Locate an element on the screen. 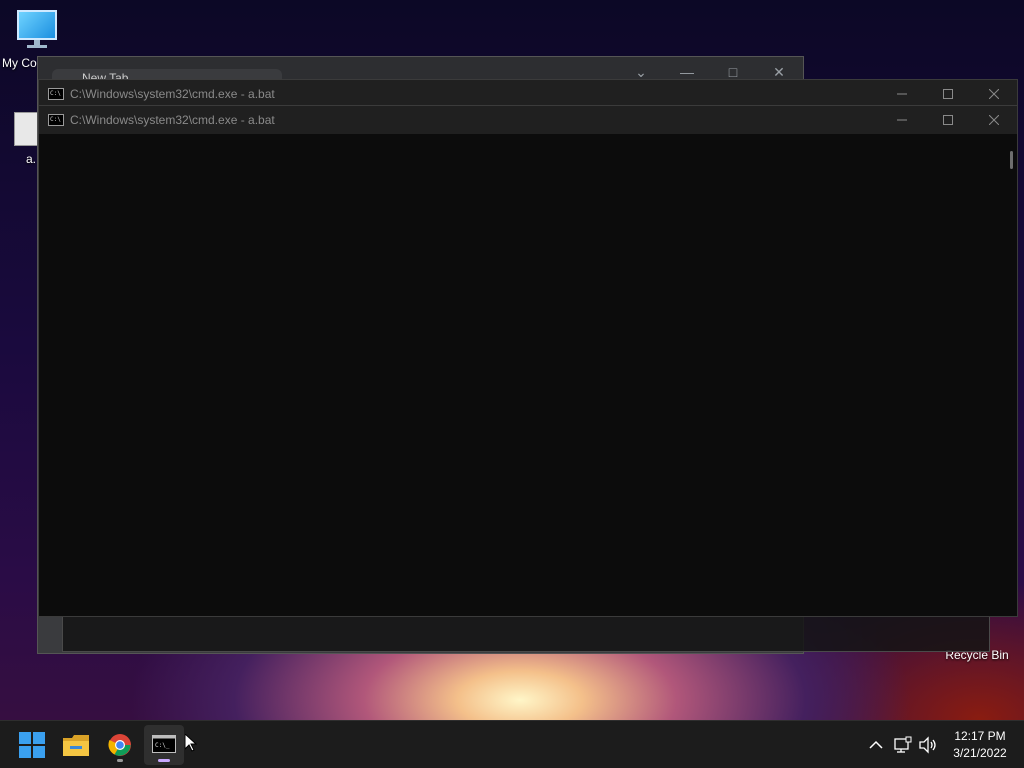 The width and height of the screenshot is (1024, 768). console-text is located at coordinates (528, 139).